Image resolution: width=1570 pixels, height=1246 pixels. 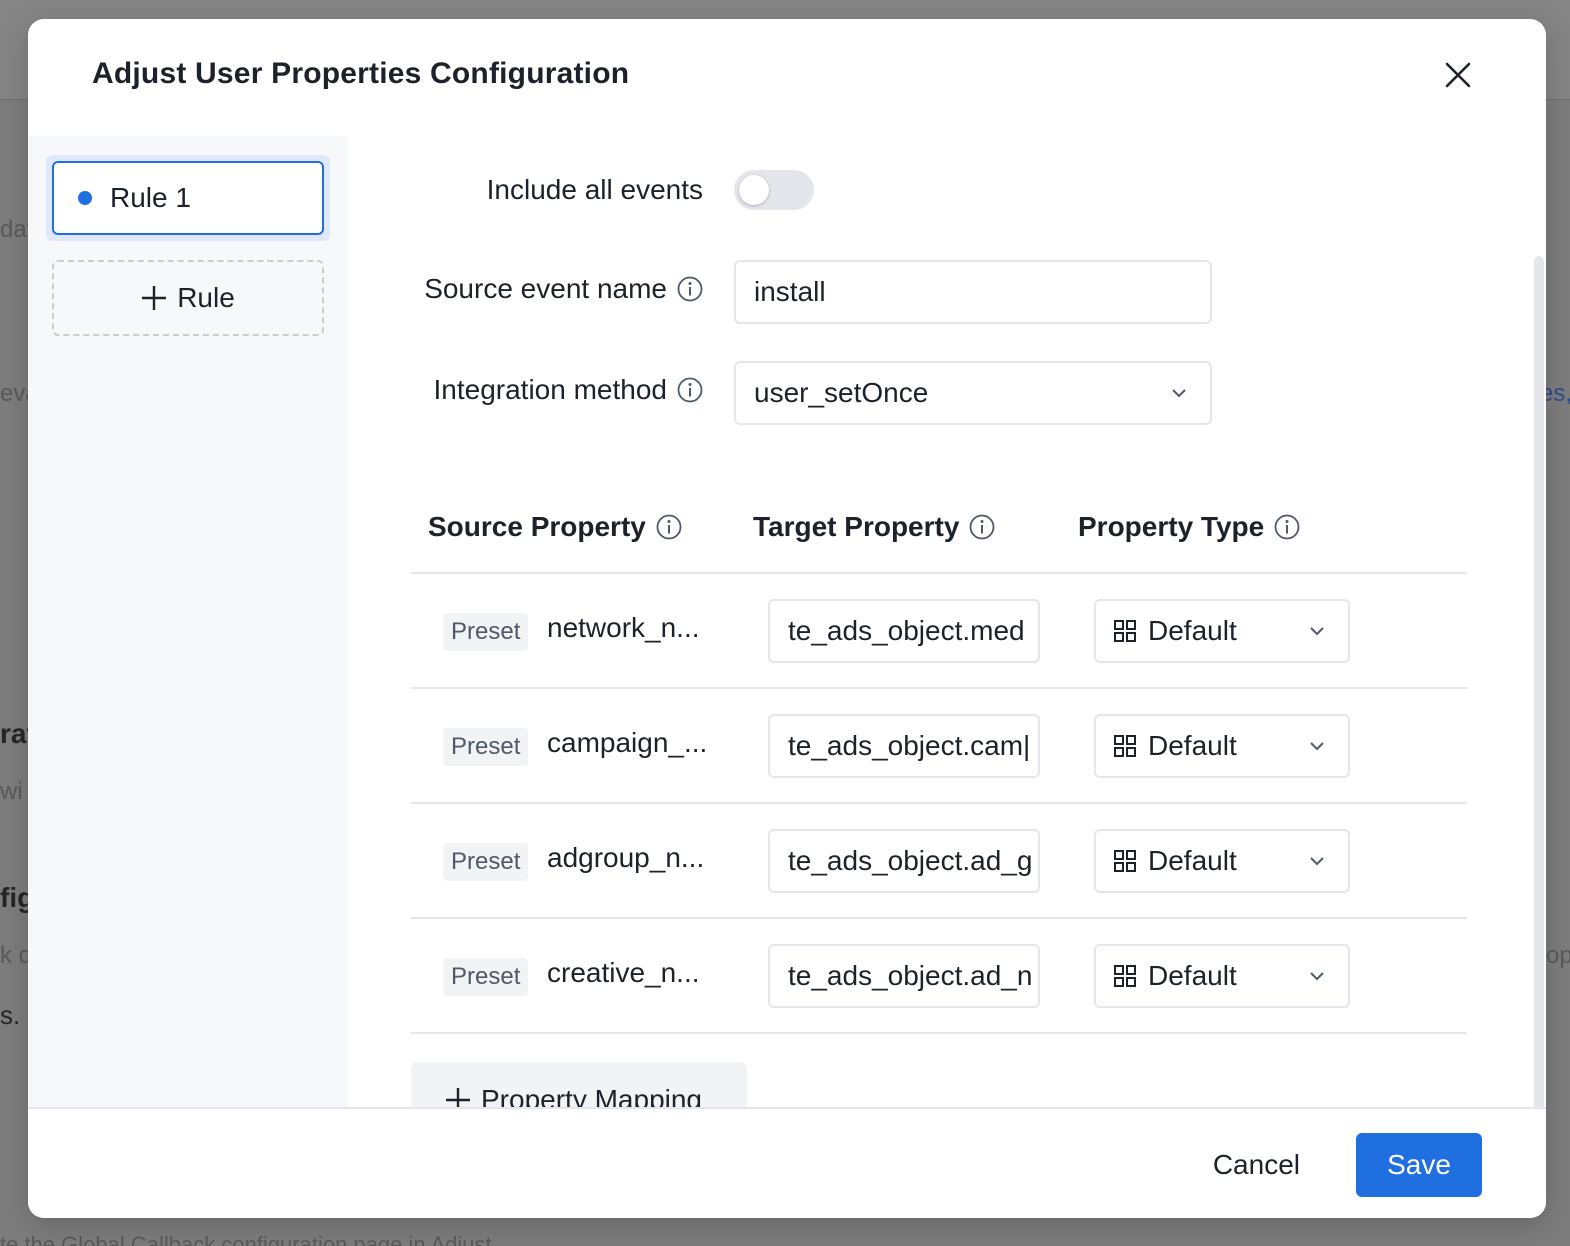 I want to click on rule-item-1: Rule 1, so click(x=188, y=198).